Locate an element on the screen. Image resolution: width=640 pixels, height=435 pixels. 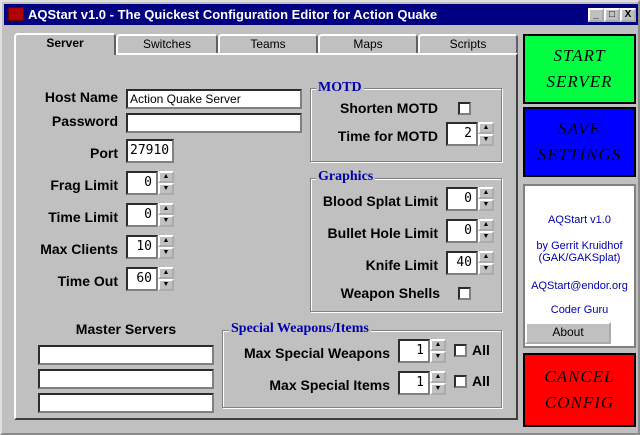
special-weapons-group-title: Special Weapons/Items is located at coordinates (300, 329).